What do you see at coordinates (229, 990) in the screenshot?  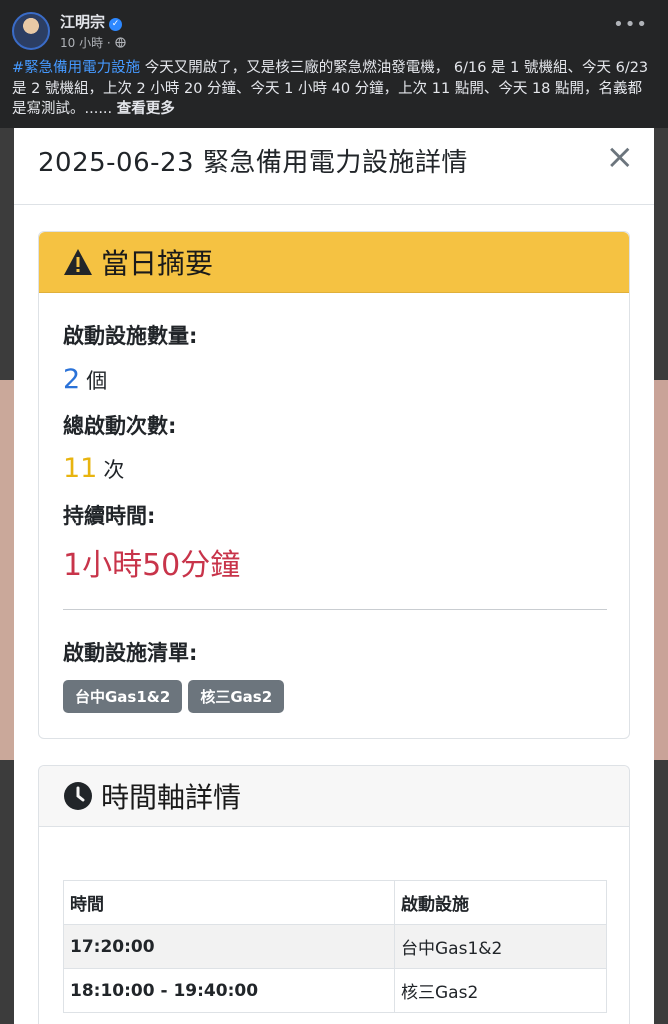 I see `row-time: 18:10:00 - 19:40:00` at bounding box center [229, 990].